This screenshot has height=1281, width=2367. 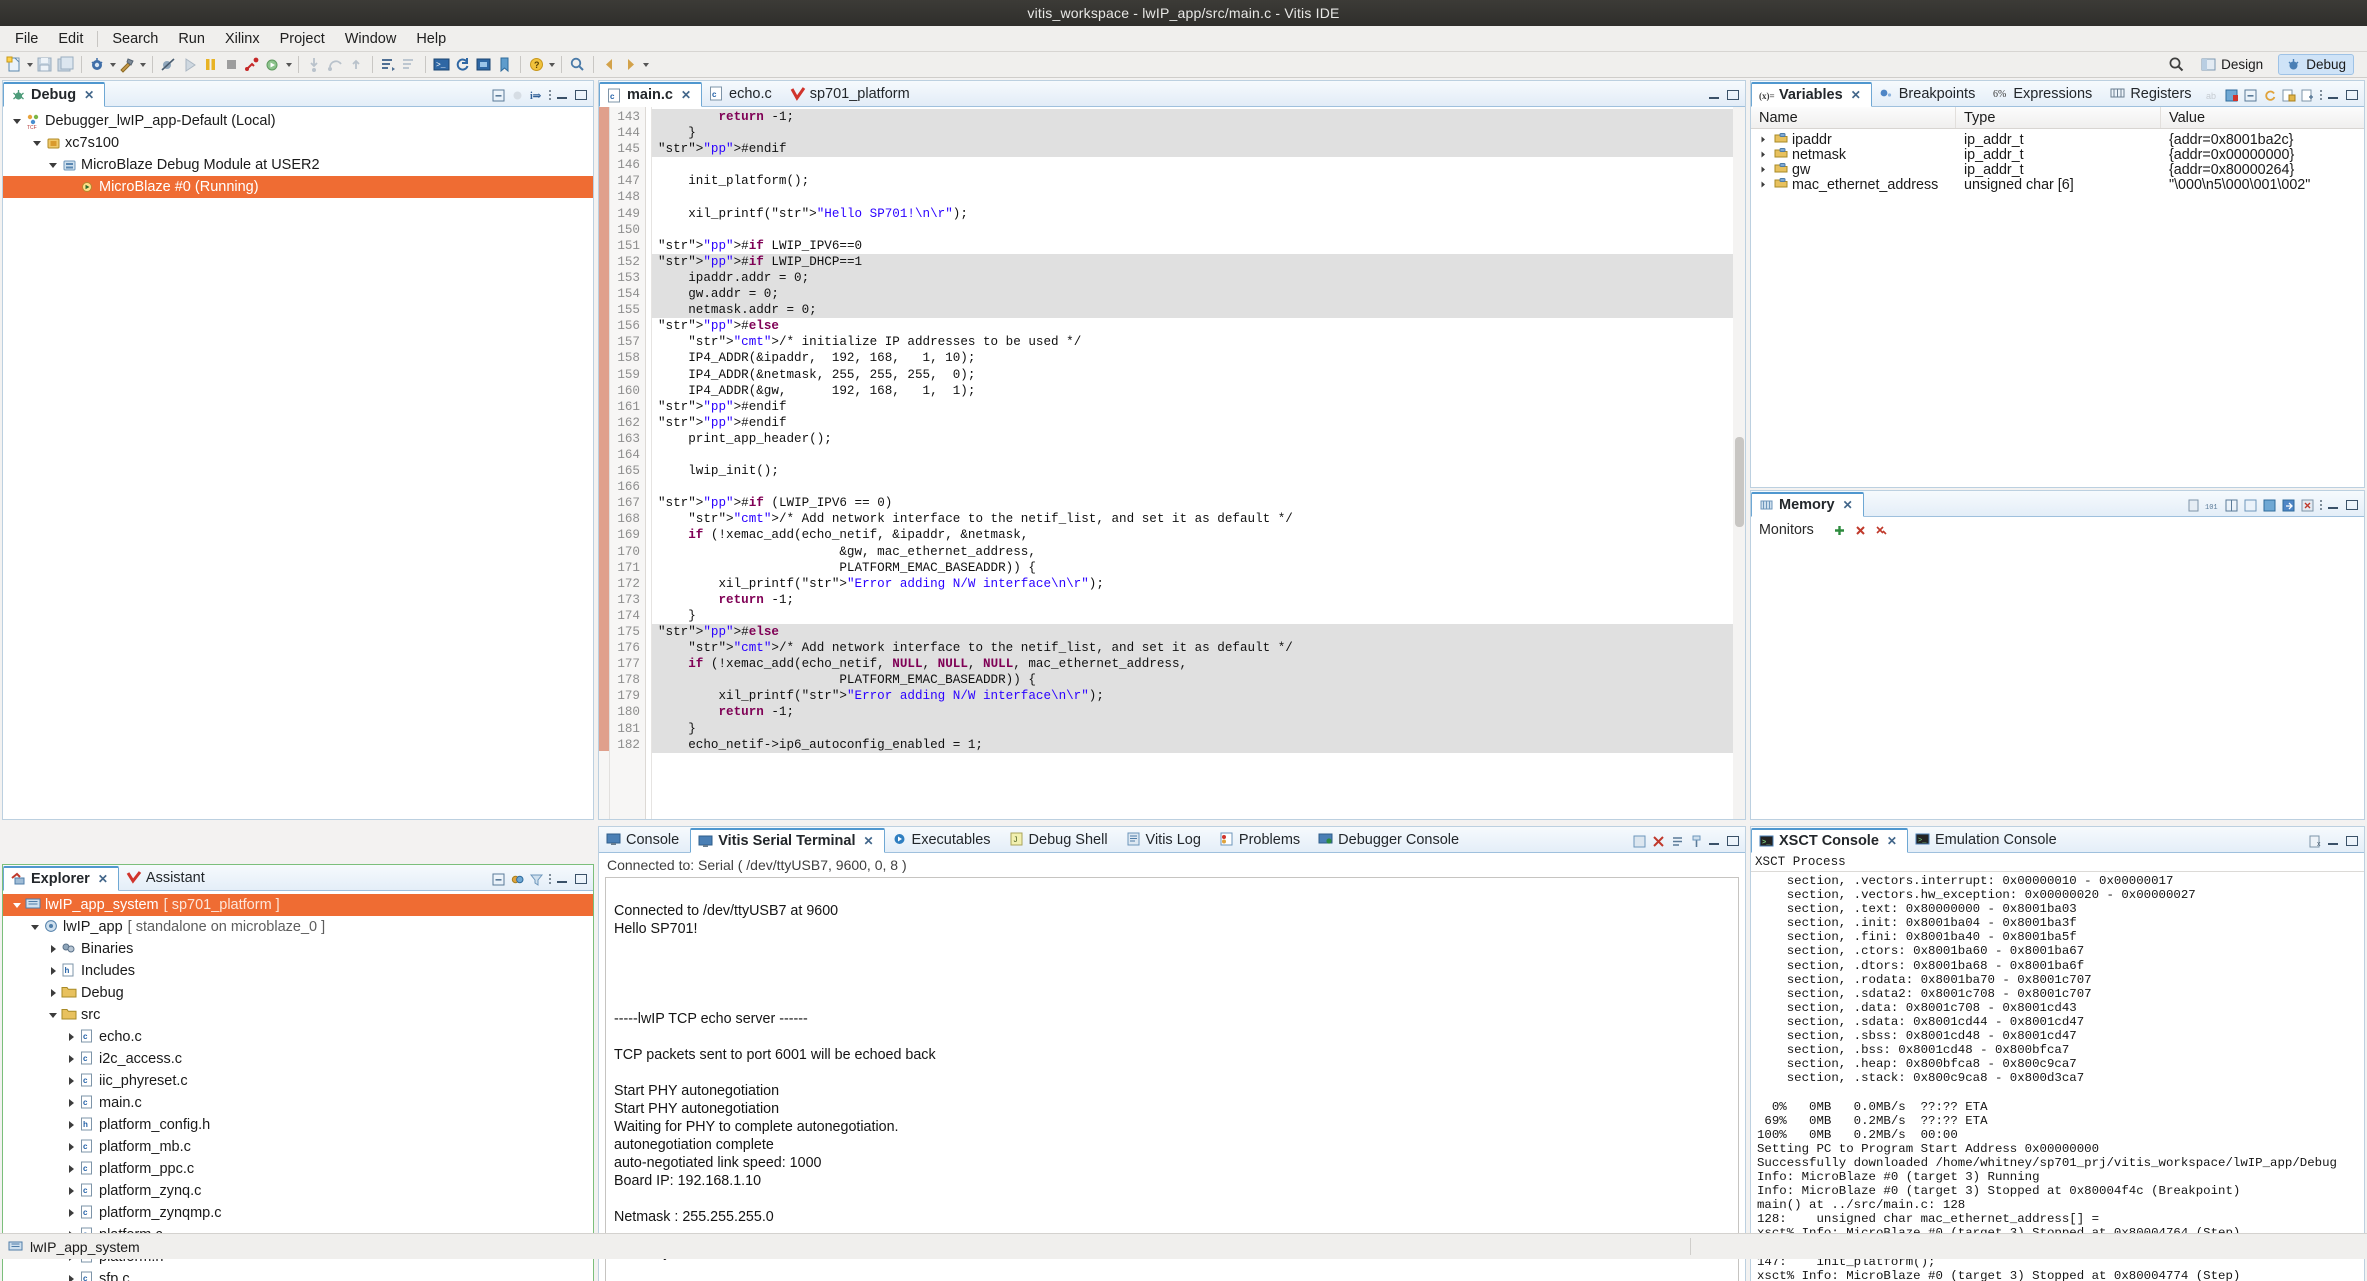 I want to click on minimize-terminal-view-icon, so click(x=1714, y=841).